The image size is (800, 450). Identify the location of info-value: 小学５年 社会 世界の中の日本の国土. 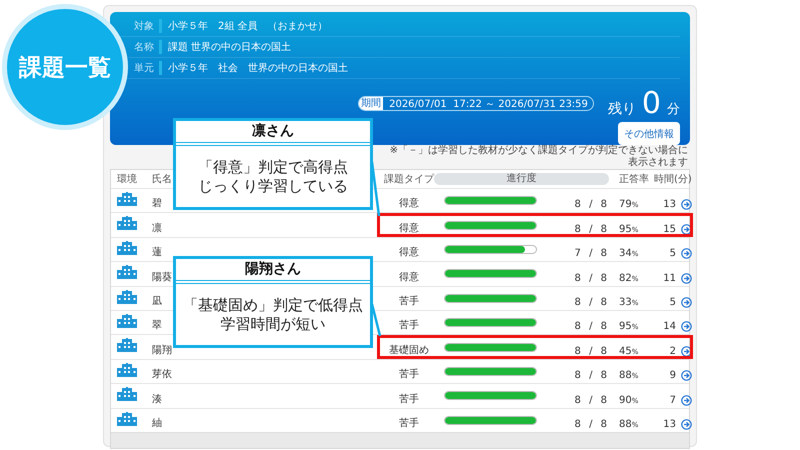
(258, 68).